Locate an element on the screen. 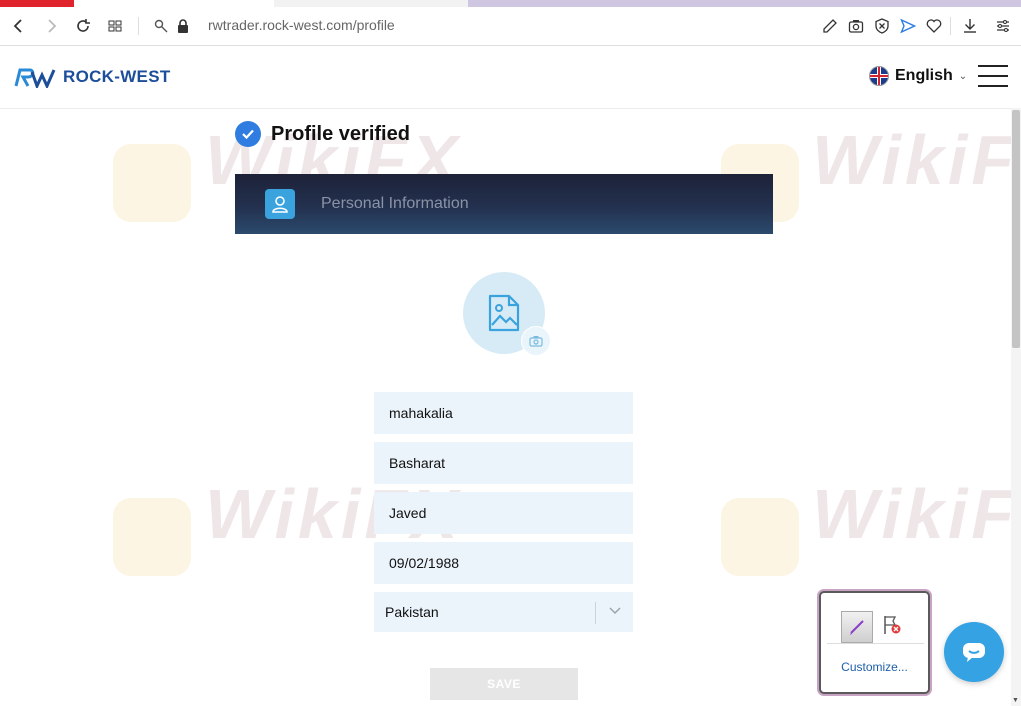 This screenshot has width=1021, height=706. chat-bubble-icon is located at coordinates (974, 652).